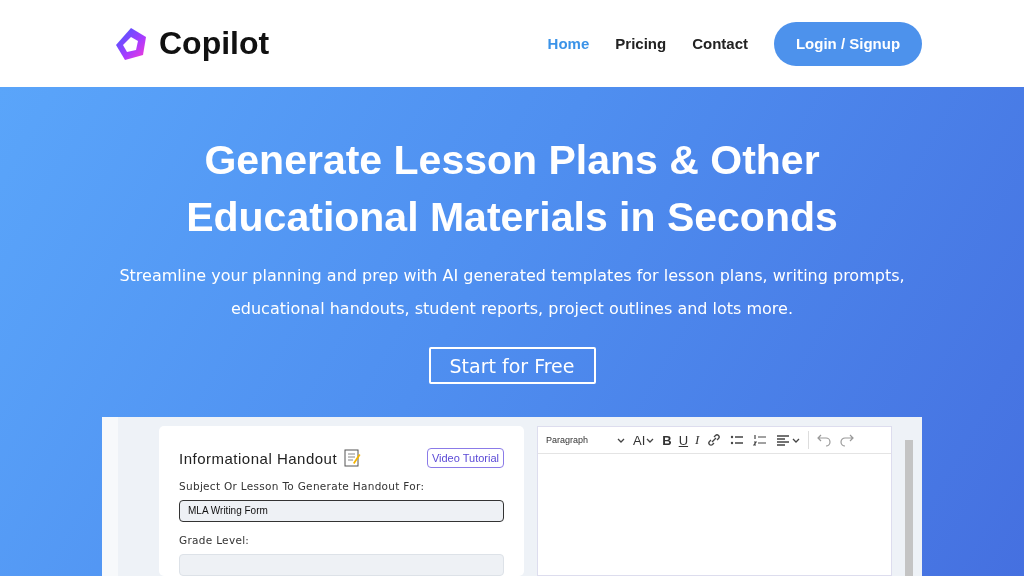 This screenshot has width=1024, height=576. Describe the element at coordinates (788, 440) in the screenshot. I see `align-icon` at that location.